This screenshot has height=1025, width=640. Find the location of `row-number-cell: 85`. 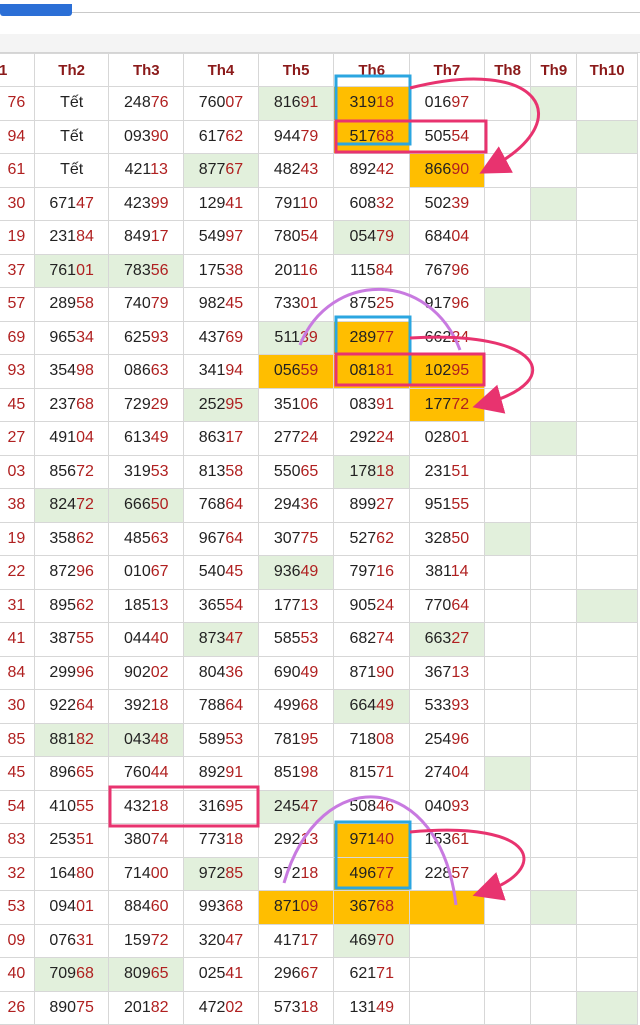

row-number-cell: 85 is located at coordinates (17, 739).